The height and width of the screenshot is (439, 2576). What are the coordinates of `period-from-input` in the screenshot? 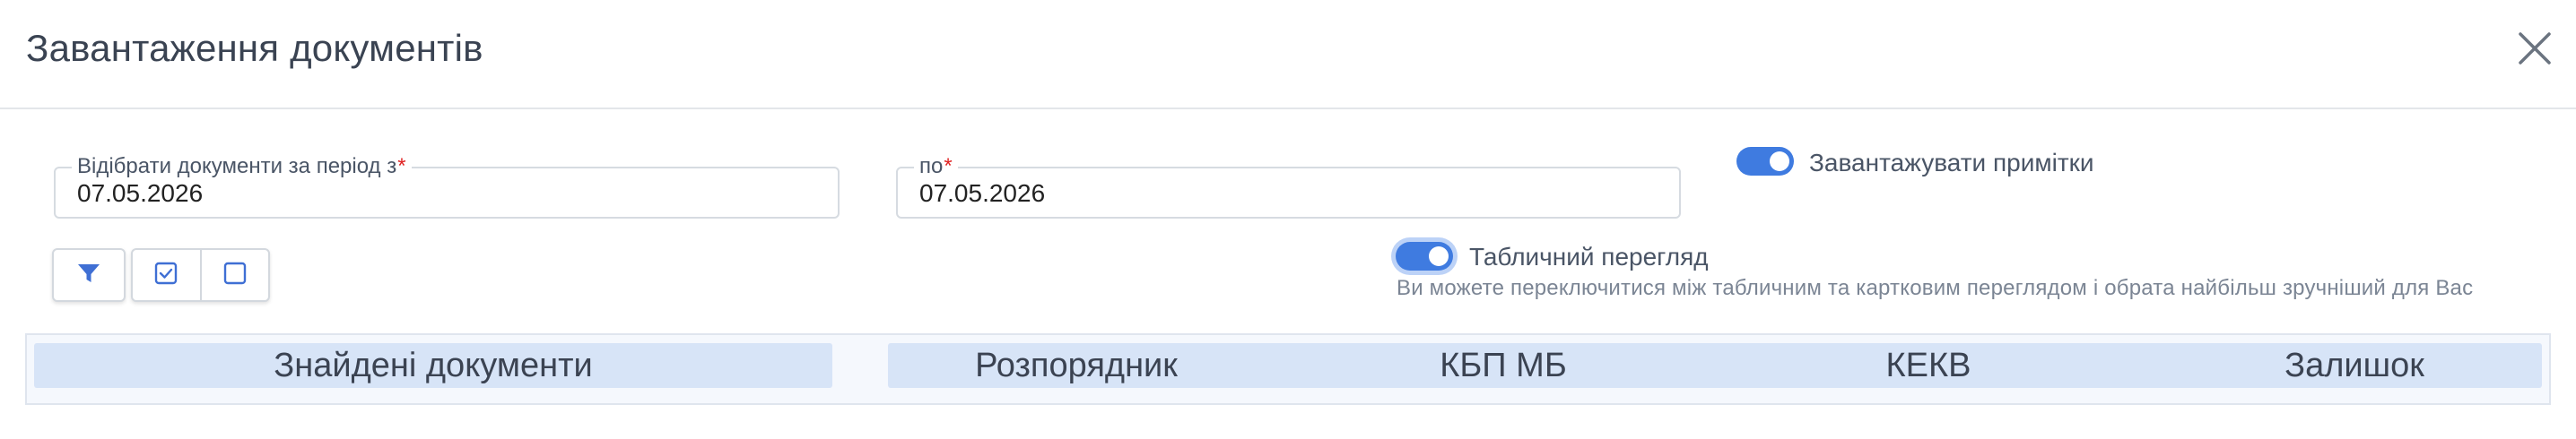 It's located at (429, 193).